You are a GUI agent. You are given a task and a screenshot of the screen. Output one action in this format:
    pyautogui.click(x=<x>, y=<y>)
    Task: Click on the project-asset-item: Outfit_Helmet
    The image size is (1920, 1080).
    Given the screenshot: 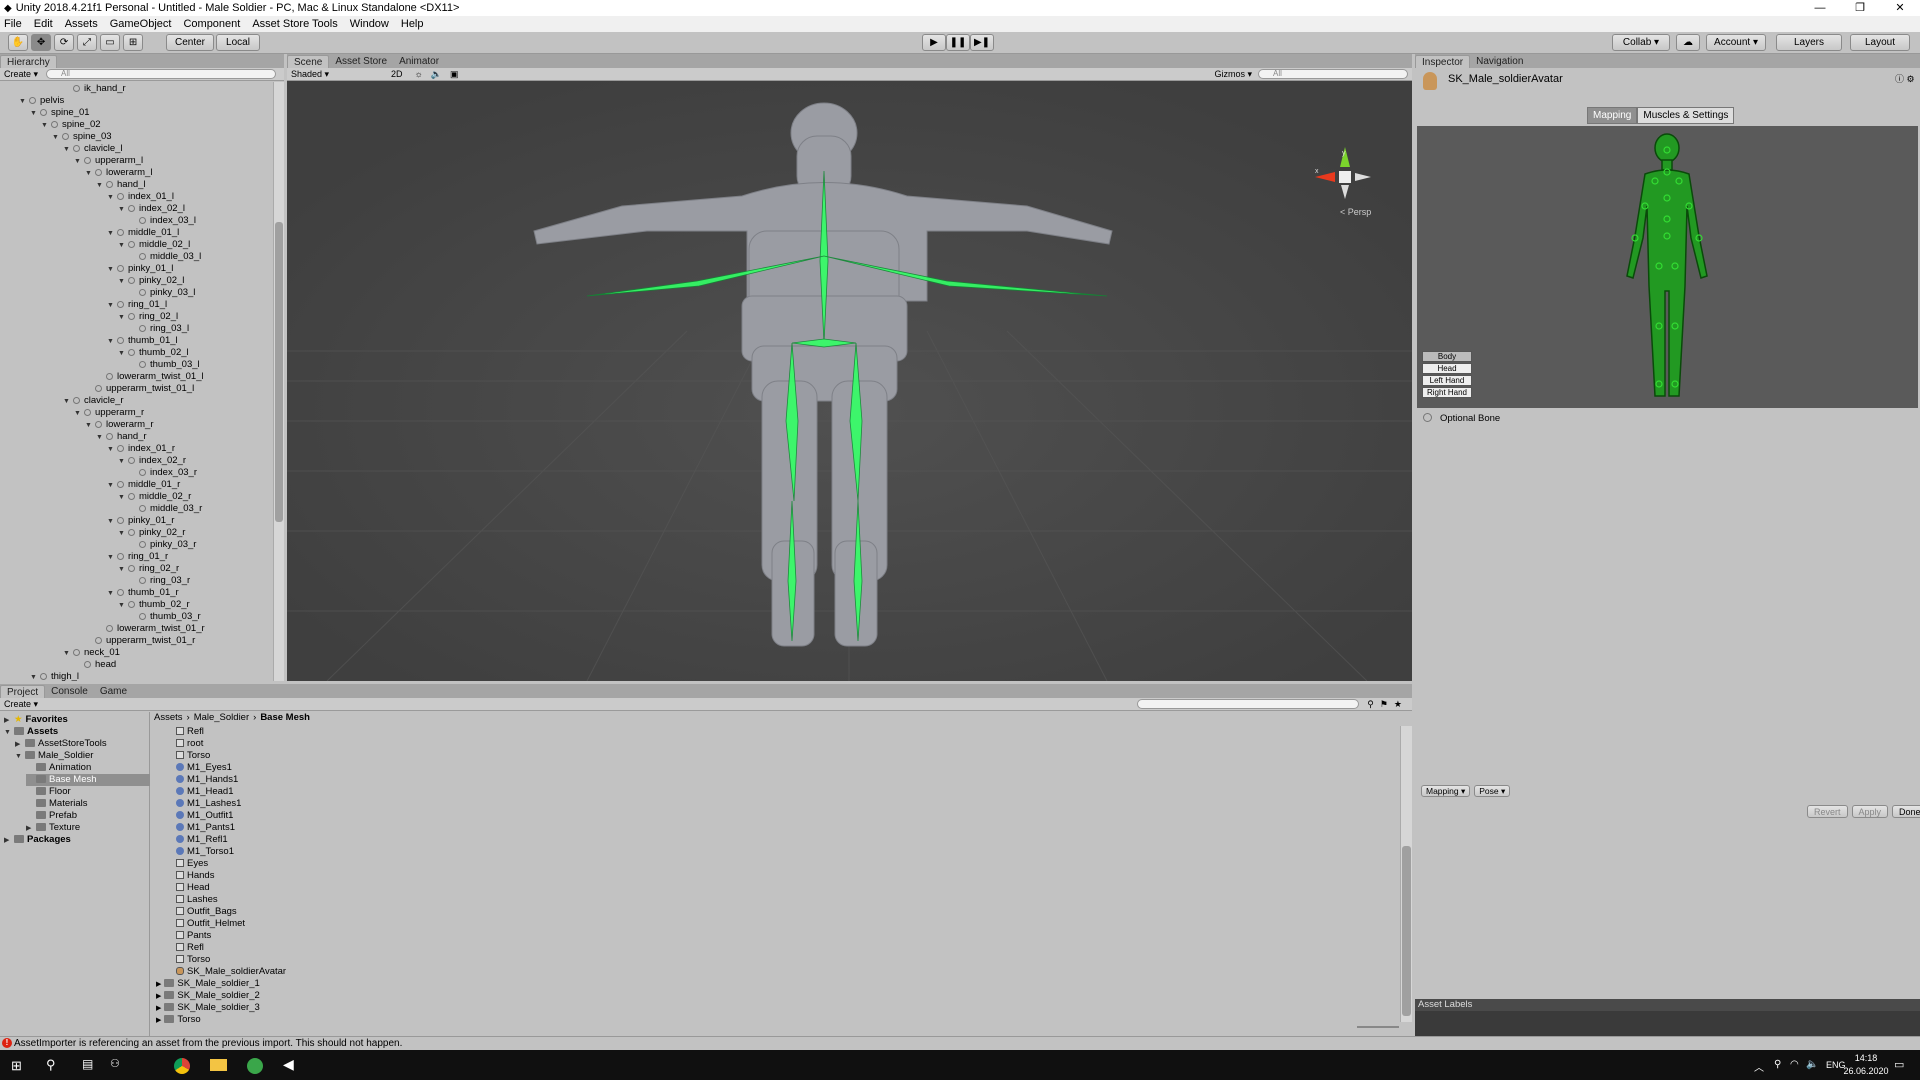 What is the action you would take?
    pyautogui.click(x=210, y=924)
    